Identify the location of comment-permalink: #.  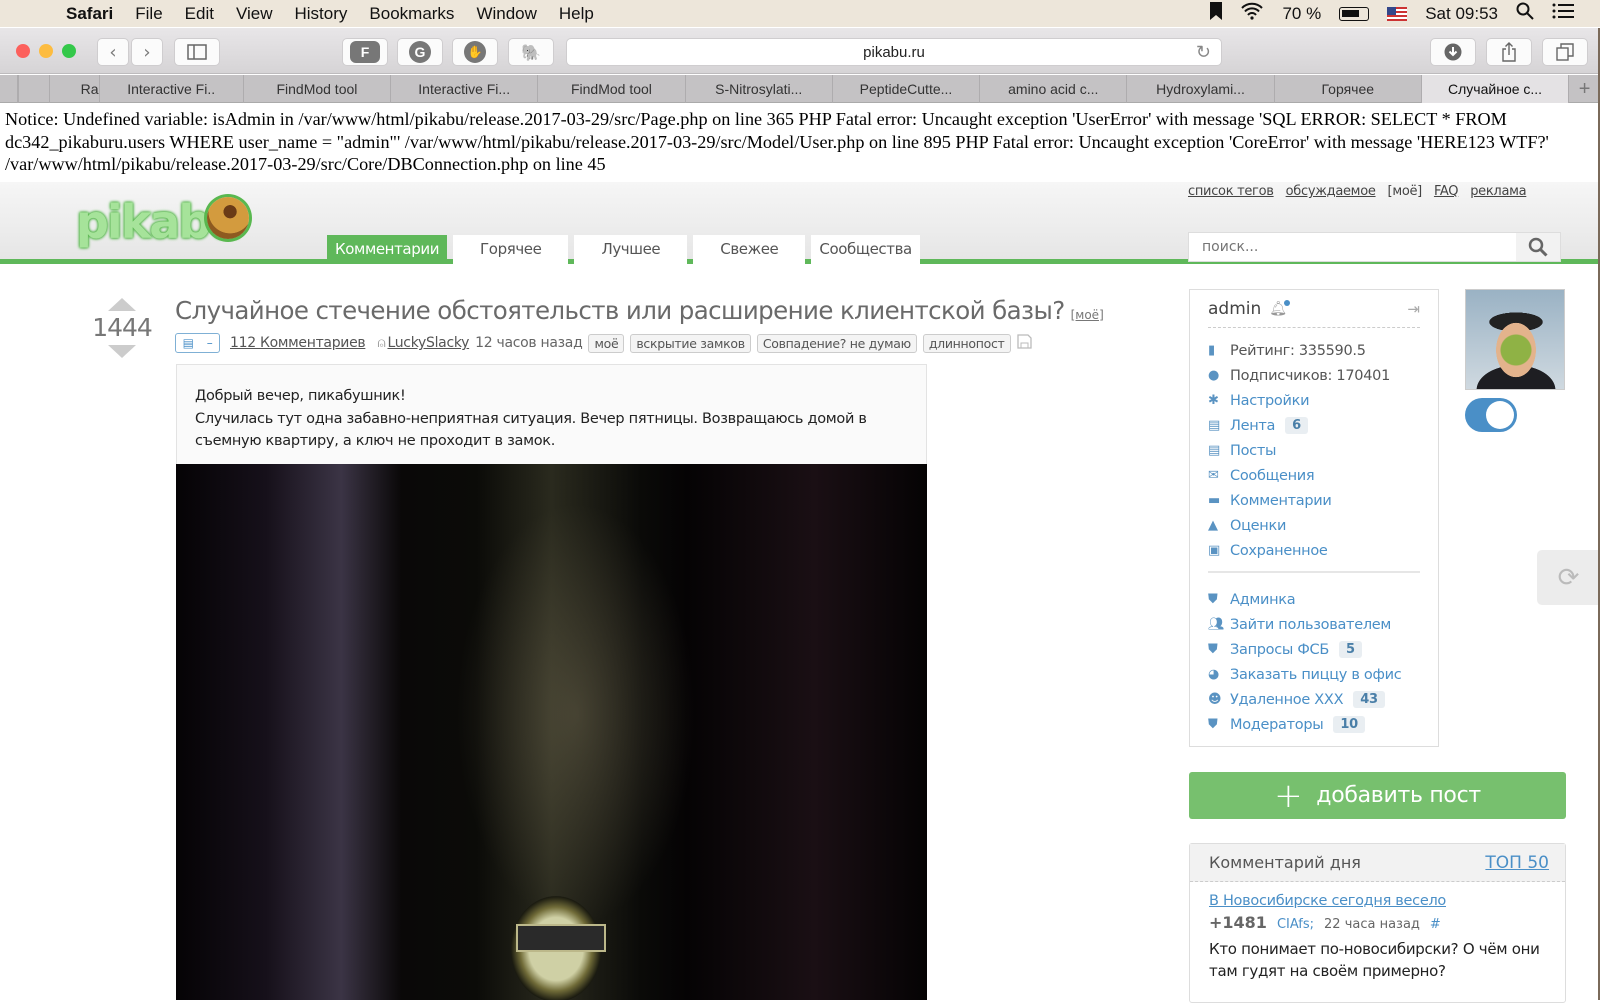
(1435, 924).